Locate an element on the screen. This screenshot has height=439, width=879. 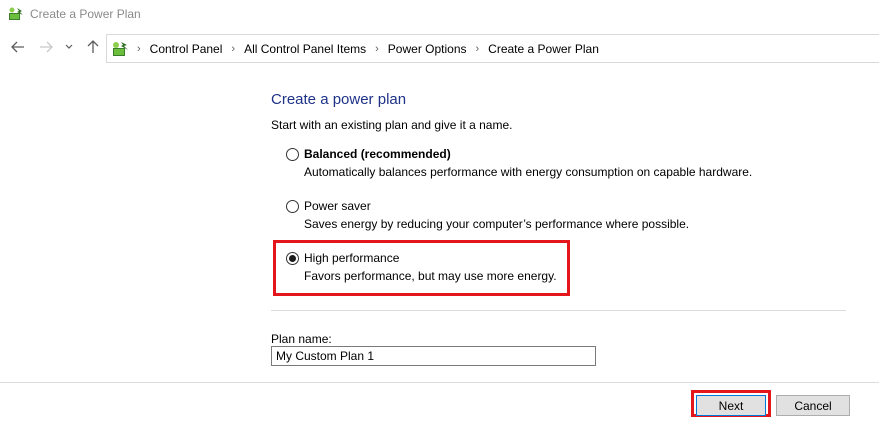
breadcrumb-power-options: Power Options is located at coordinates (427, 49).